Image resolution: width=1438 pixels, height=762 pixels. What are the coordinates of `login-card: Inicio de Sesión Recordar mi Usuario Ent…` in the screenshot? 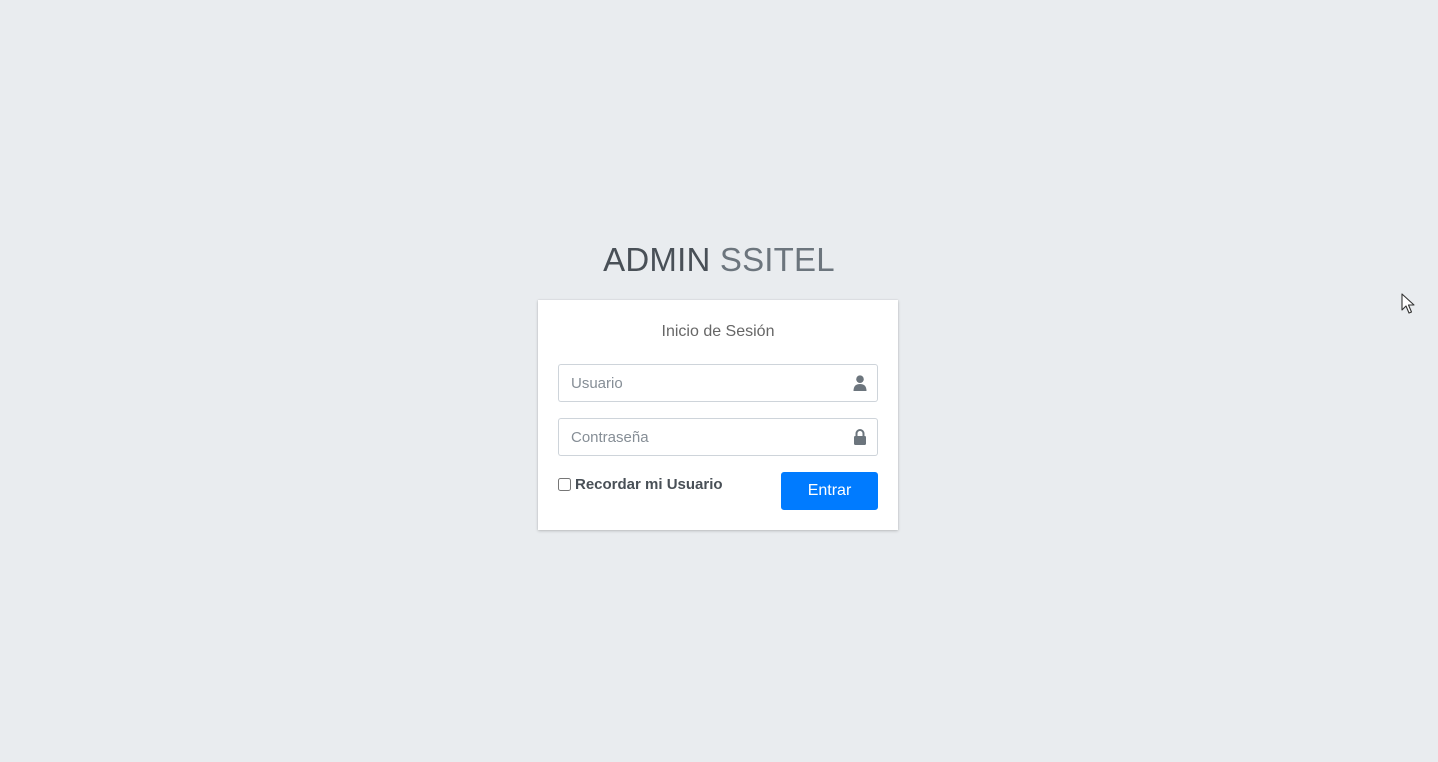 It's located at (718, 415).